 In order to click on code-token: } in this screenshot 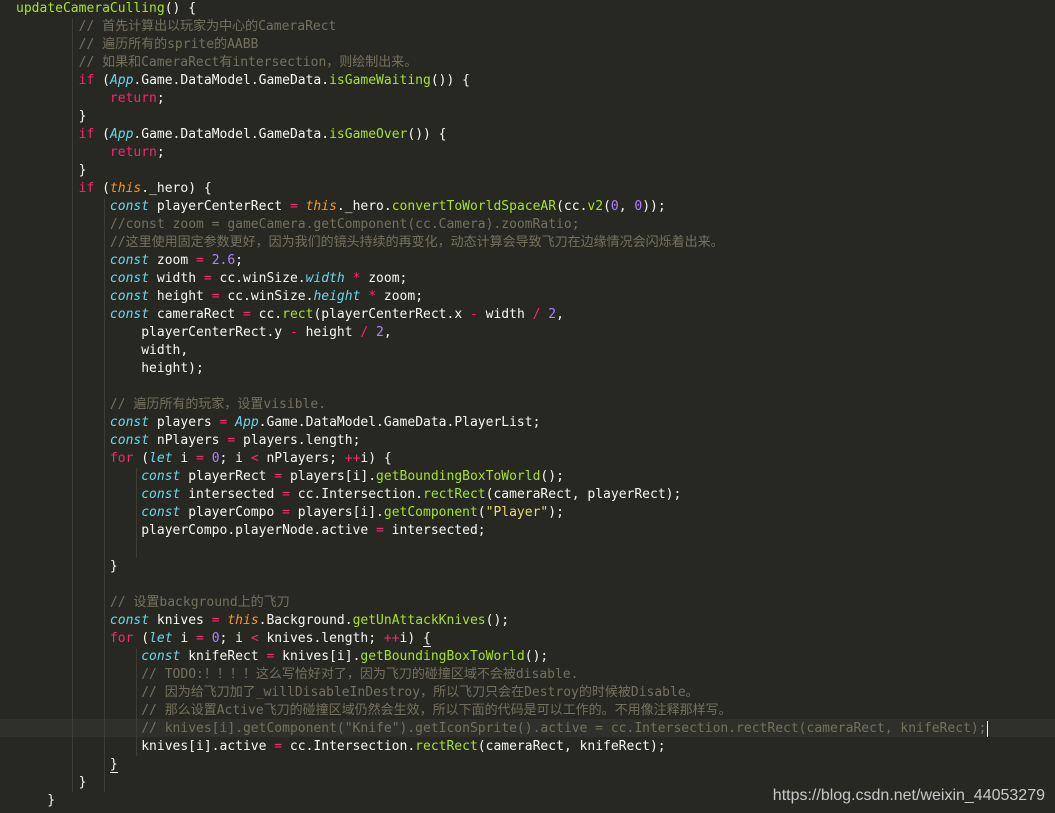, I will do `click(113, 765)`.